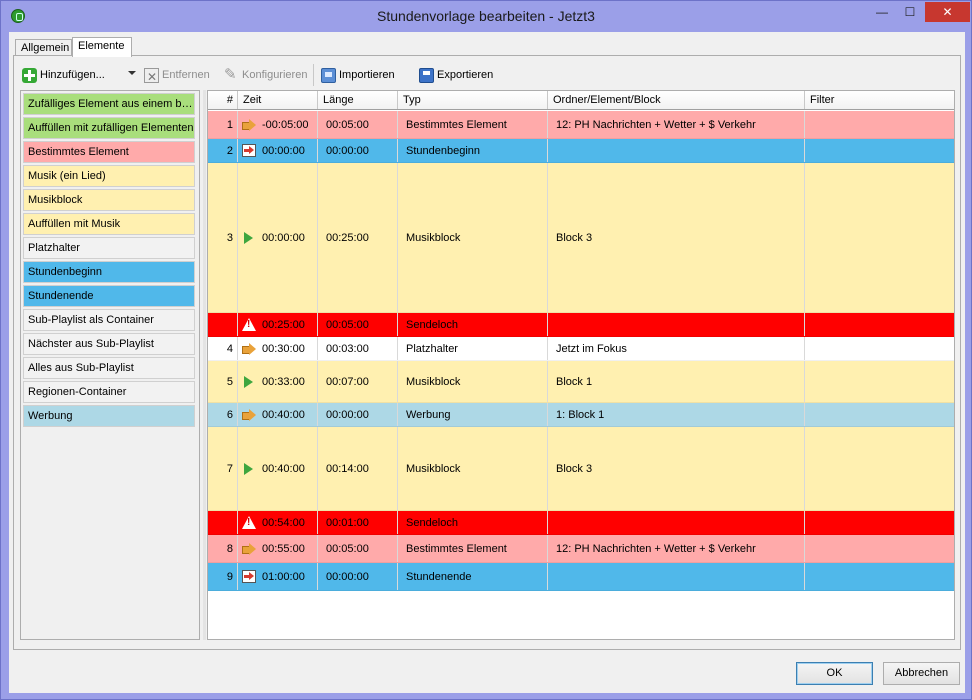  What do you see at coordinates (223, 414) in the screenshot?
I see `cell-number: 6` at bounding box center [223, 414].